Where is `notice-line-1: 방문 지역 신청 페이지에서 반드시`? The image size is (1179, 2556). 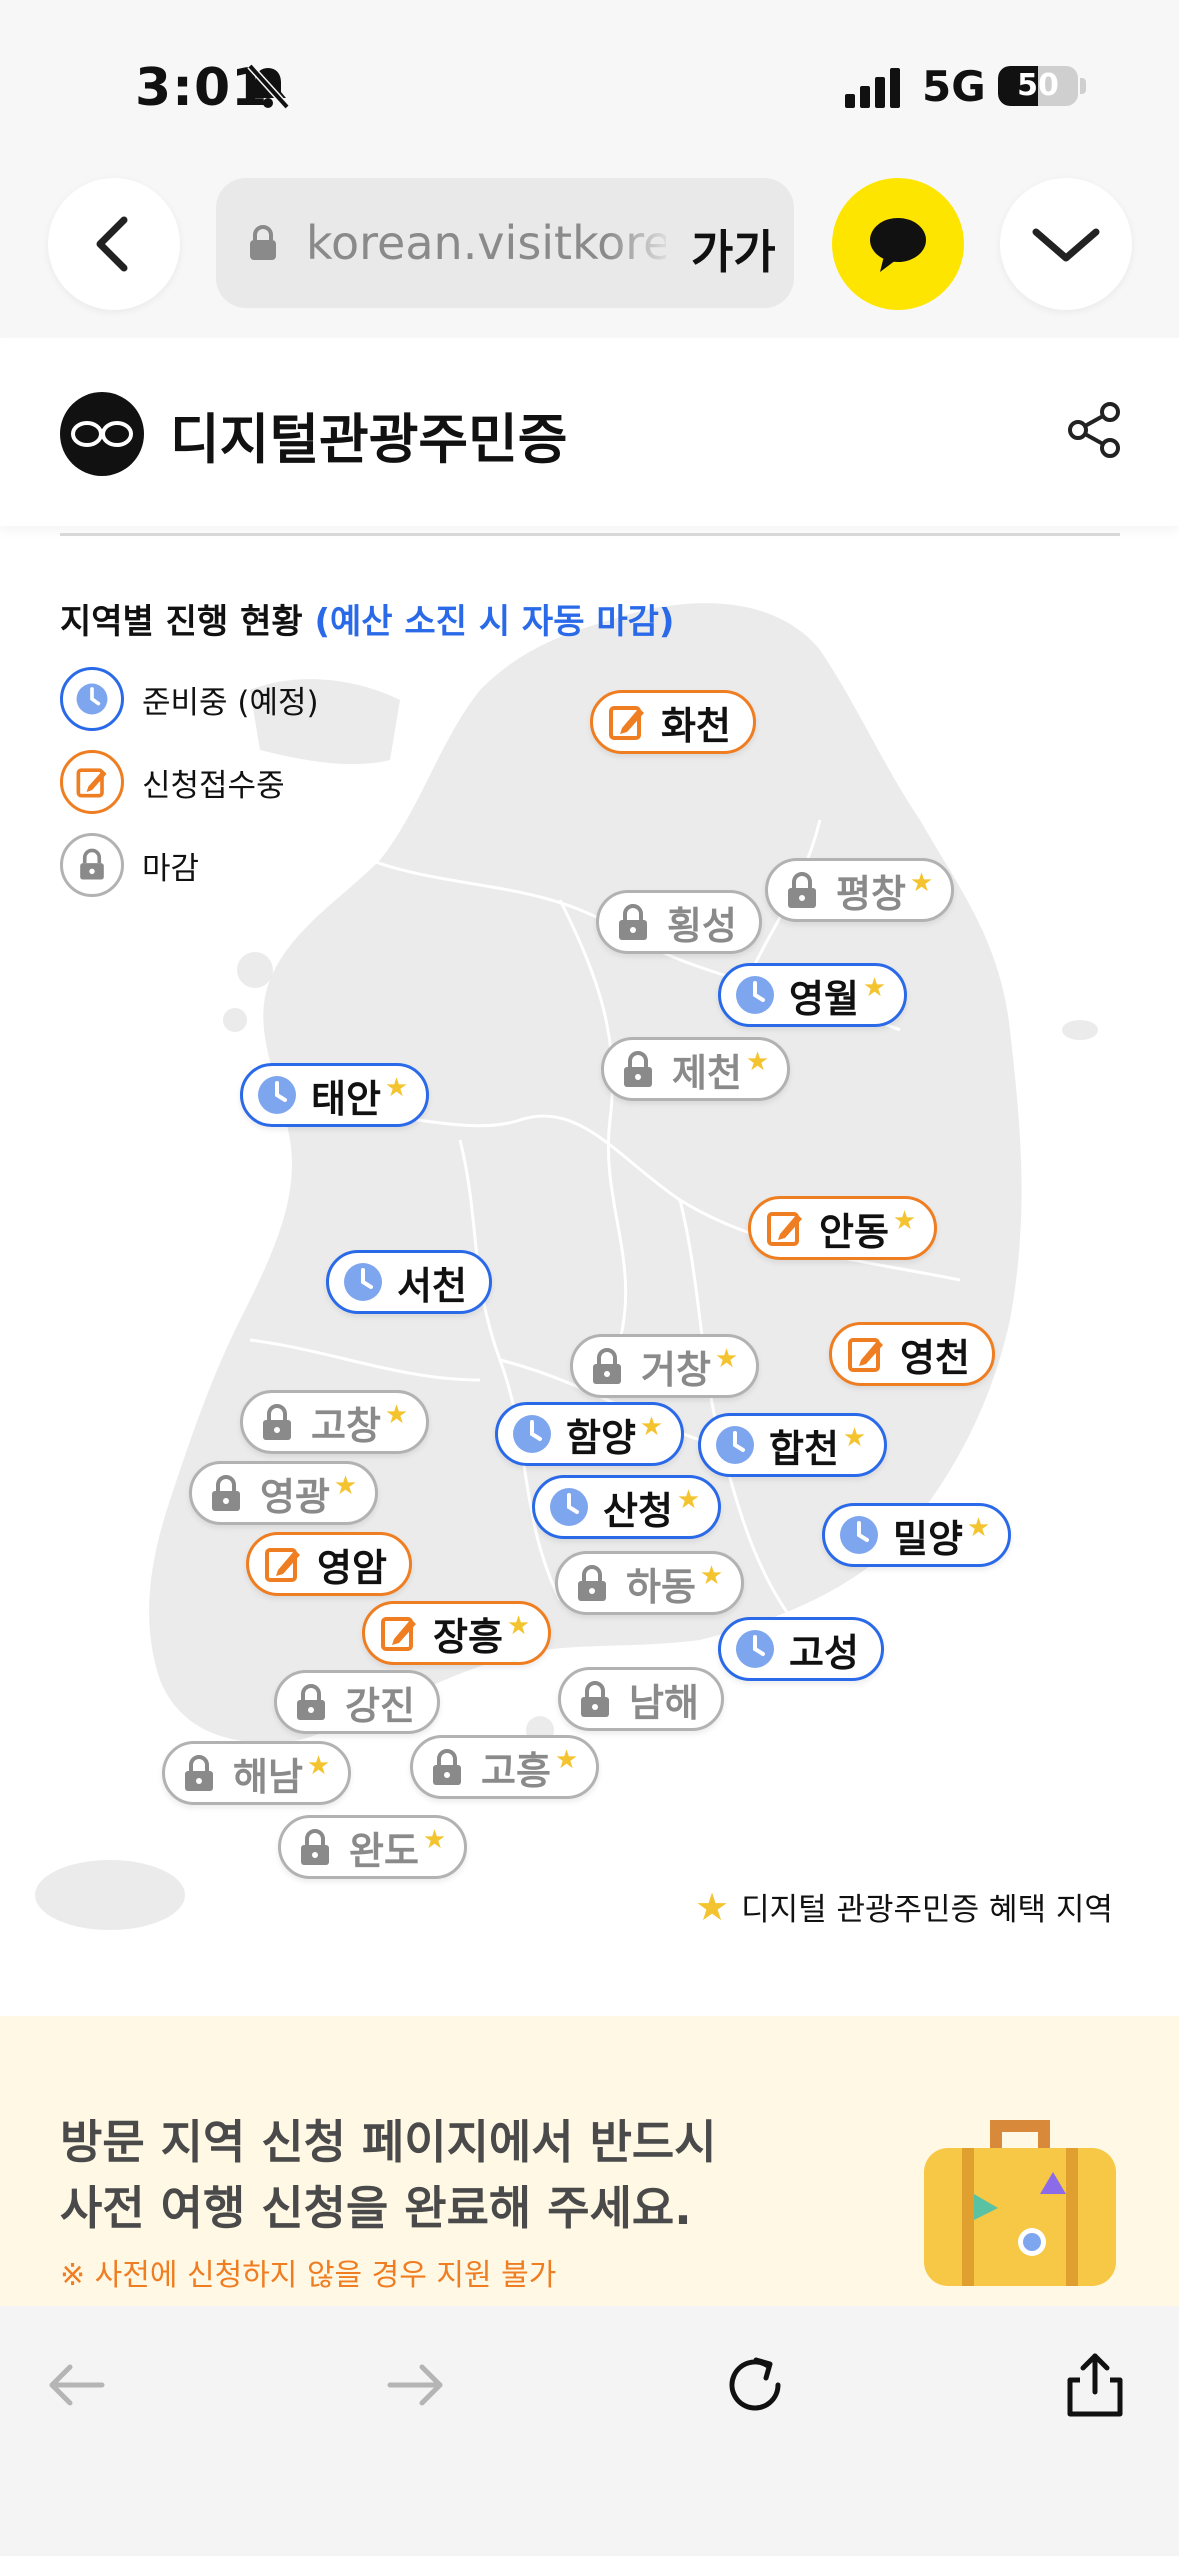
notice-line-1: 방문 지역 신청 페이지에서 반드시 is located at coordinates (388, 2142).